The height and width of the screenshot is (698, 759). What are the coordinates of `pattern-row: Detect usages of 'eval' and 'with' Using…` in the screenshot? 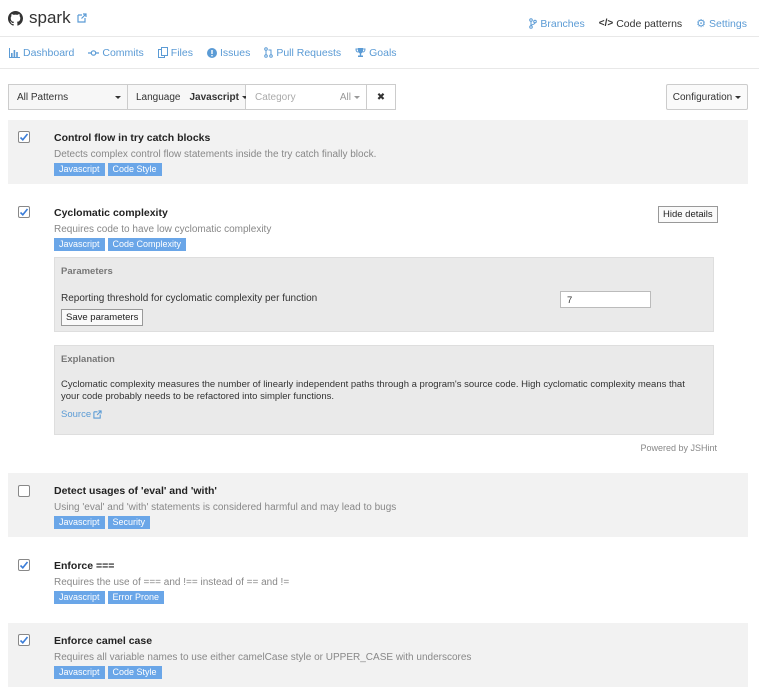 It's located at (378, 505).